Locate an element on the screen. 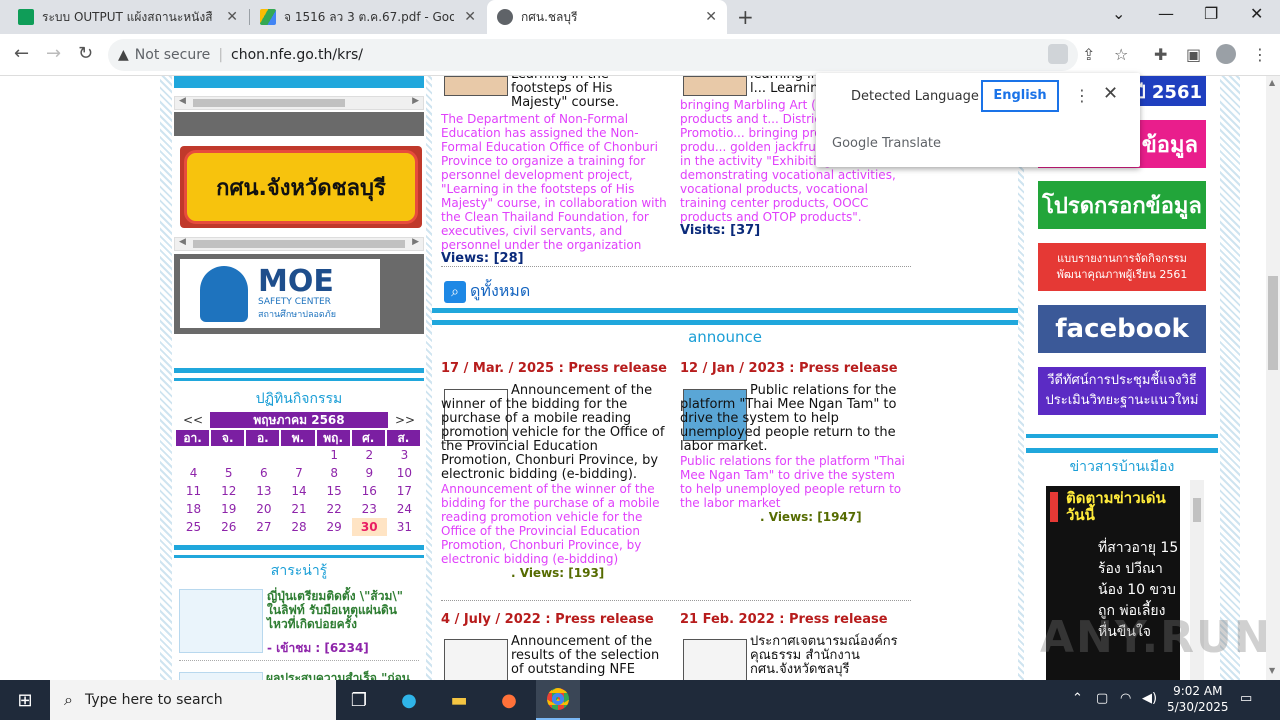  tab-sheets: ระบบ OUTPUT แผ้งสถานะหนังสือ/รายง ✕ is located at coordinates (128, 17).